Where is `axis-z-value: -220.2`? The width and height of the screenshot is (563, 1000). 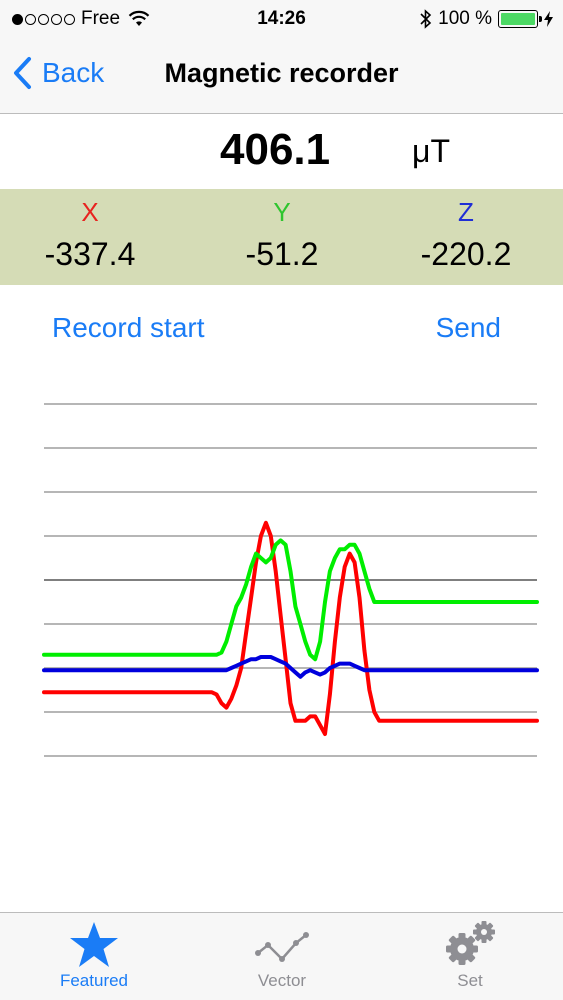 axis-z-value: -220.2 is located at coordinates (466, 254).